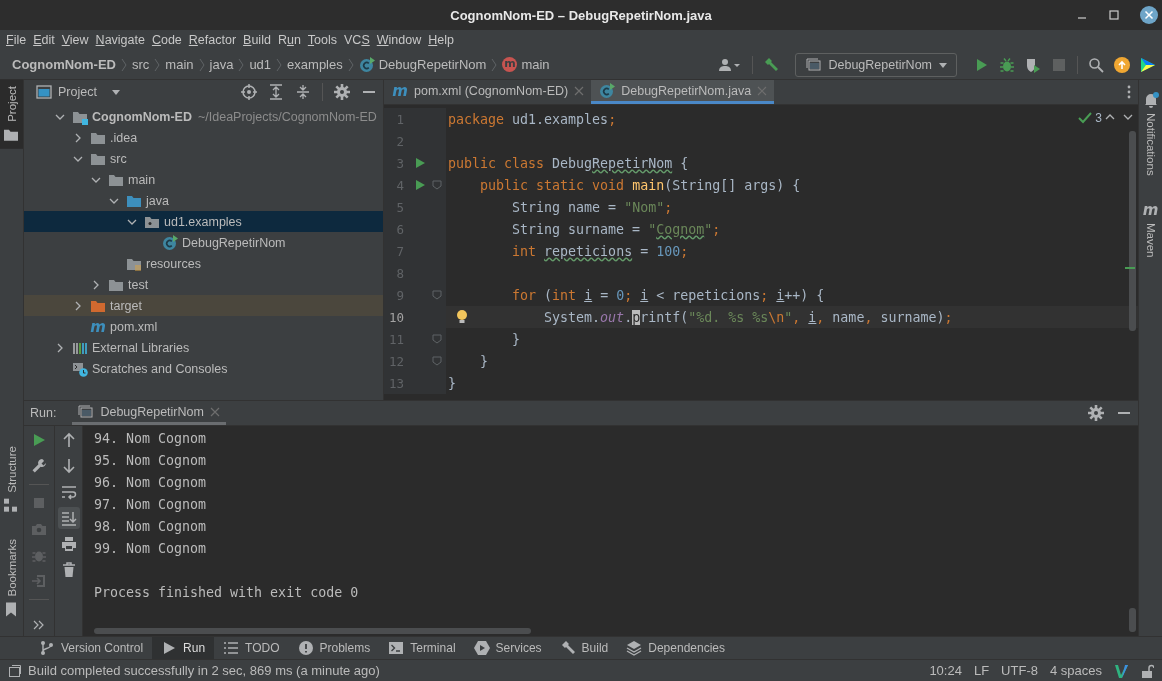 Image resolution: width=1162 pixels, height=681 pixels. Describe the element at coordinates (179, 64) in the screenshot. I see `breadcrumb: main` at that location.